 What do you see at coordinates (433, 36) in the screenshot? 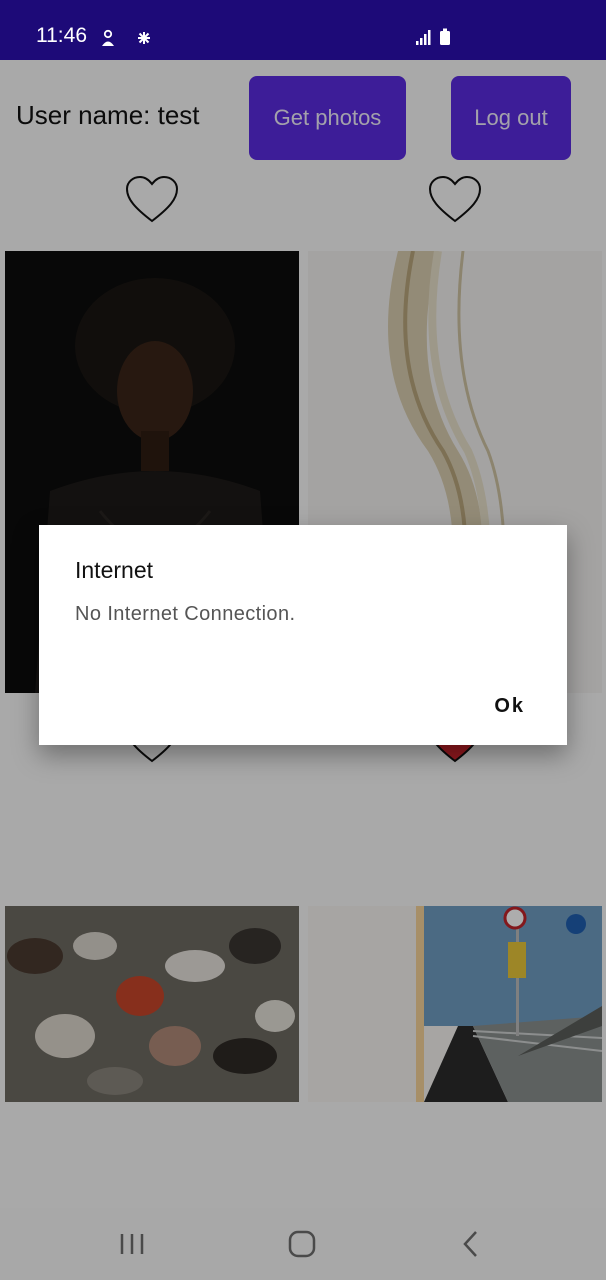
I see `signal-battery-icons` at bounding box center [433, 36].